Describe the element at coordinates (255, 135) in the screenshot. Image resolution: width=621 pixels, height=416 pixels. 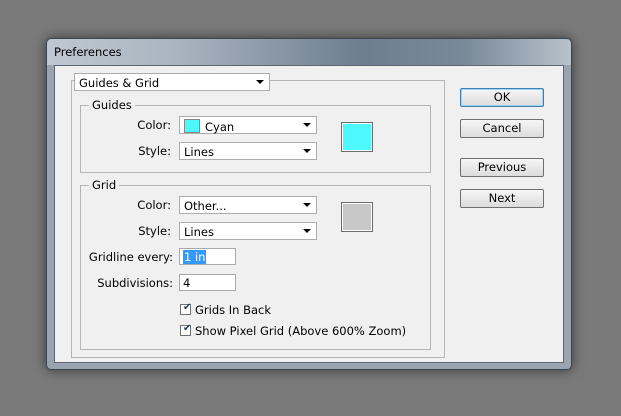
I see `guides-group: Guides Color: Cyan Style: Lines` at that location.